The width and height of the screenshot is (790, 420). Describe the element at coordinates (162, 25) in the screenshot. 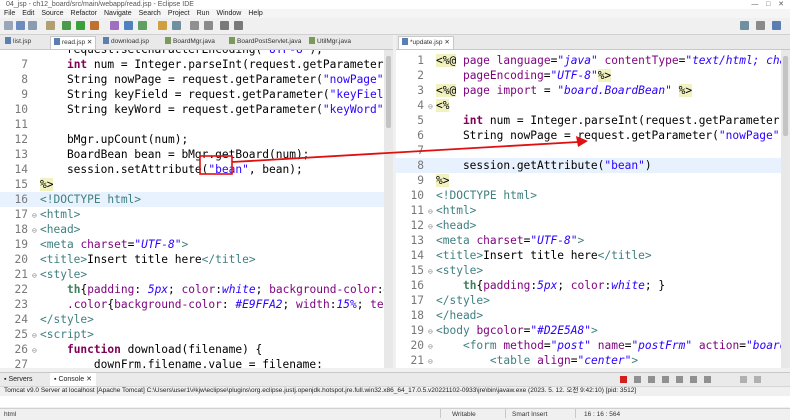

I see `open-type-icon` at that location.